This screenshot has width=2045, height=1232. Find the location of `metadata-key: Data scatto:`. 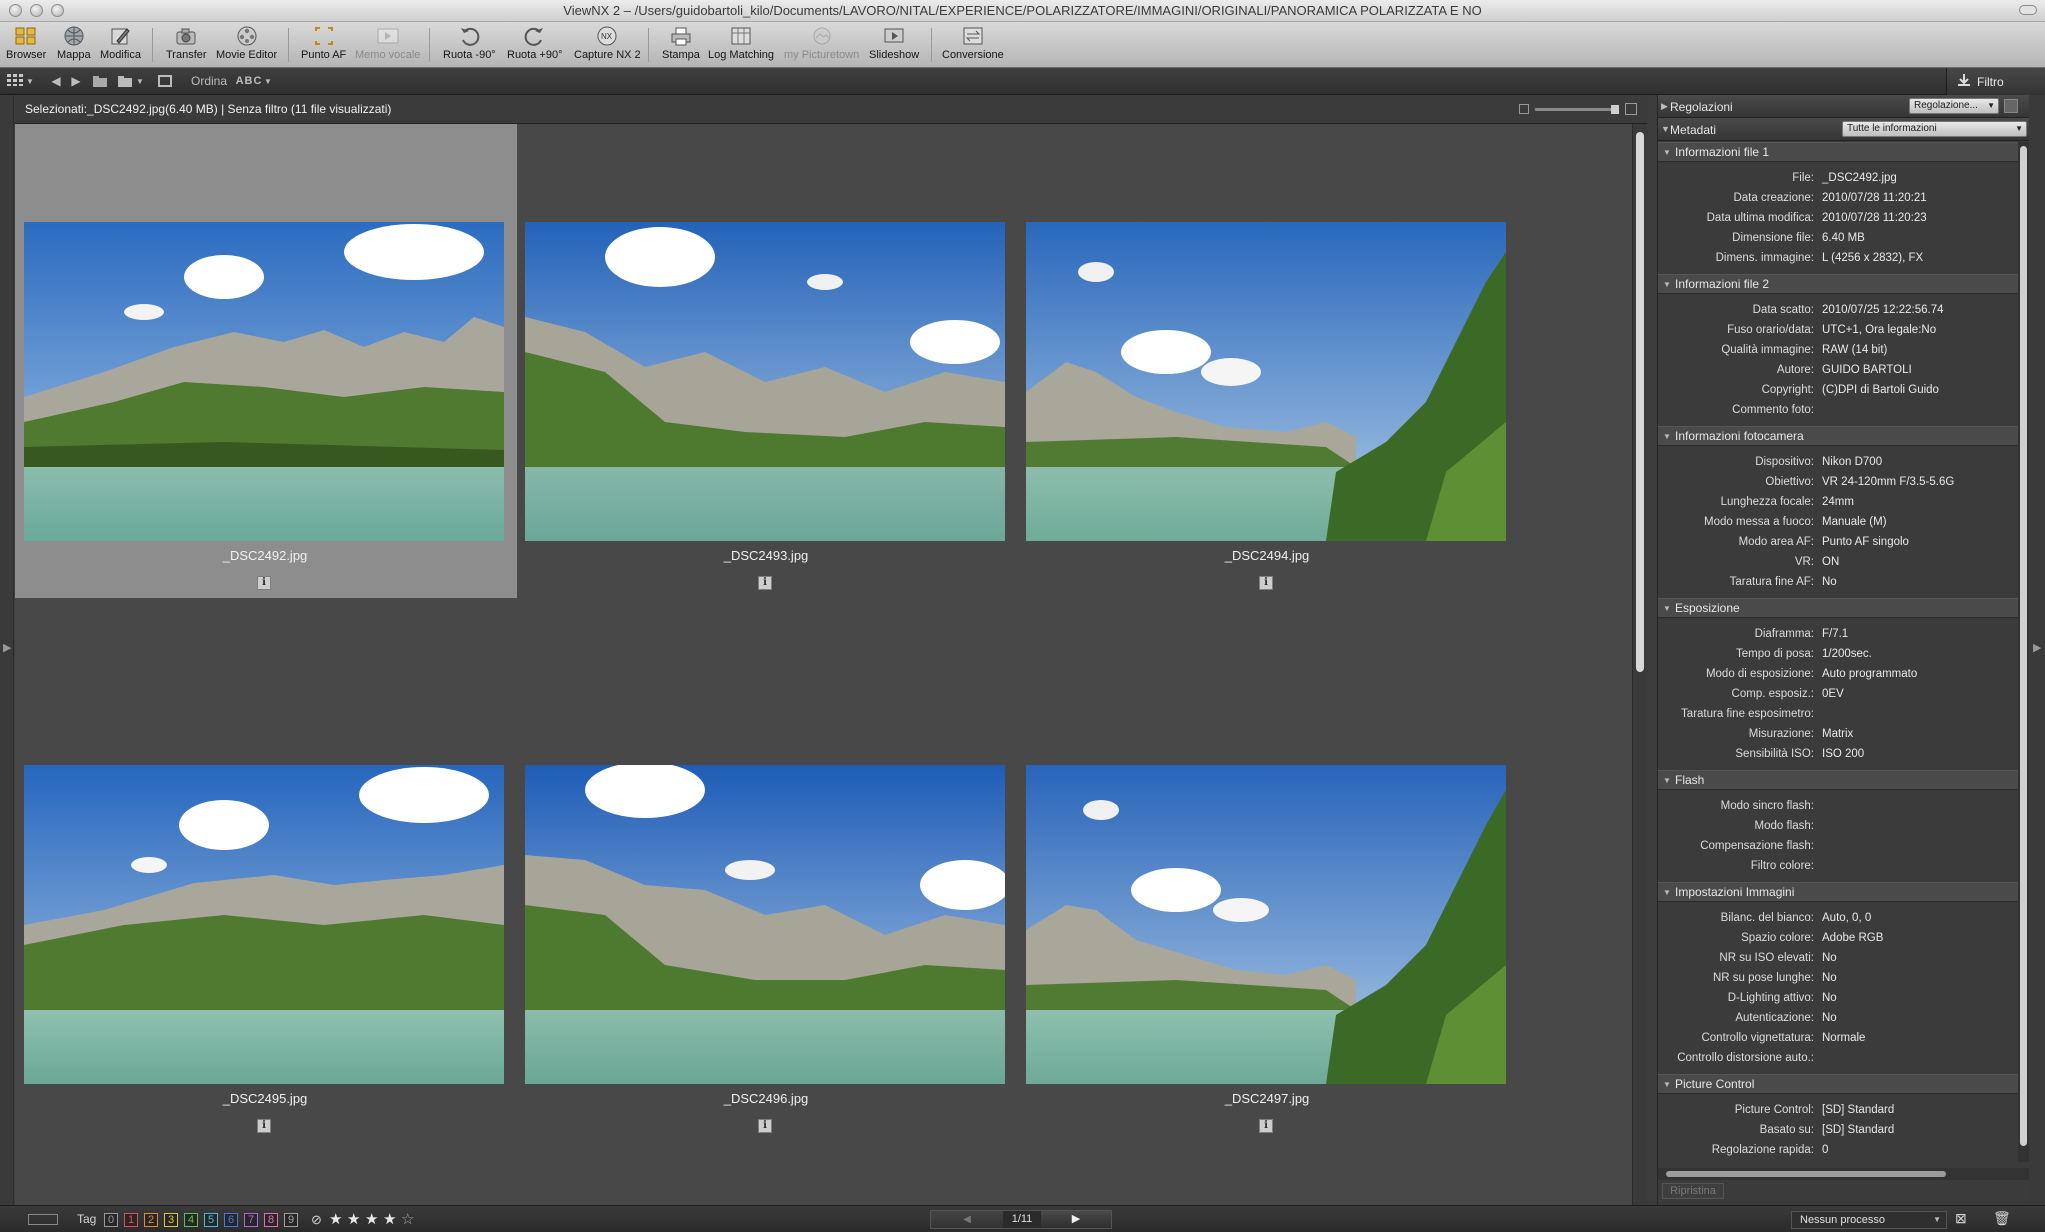

metadata-key: Data scatto: is located at coordinates (1783, 310).